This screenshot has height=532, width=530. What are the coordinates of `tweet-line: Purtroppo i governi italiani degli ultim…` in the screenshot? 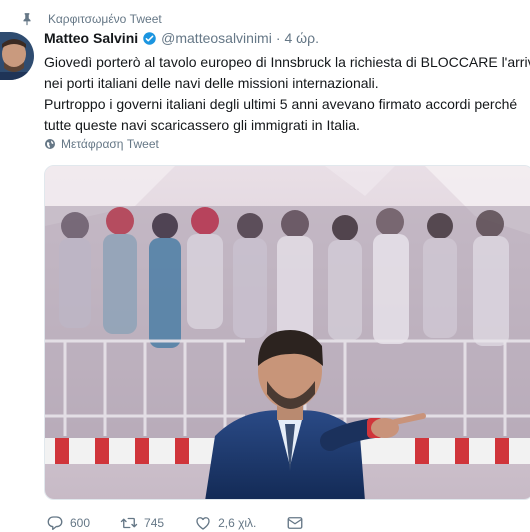 It's located at (281, 104).